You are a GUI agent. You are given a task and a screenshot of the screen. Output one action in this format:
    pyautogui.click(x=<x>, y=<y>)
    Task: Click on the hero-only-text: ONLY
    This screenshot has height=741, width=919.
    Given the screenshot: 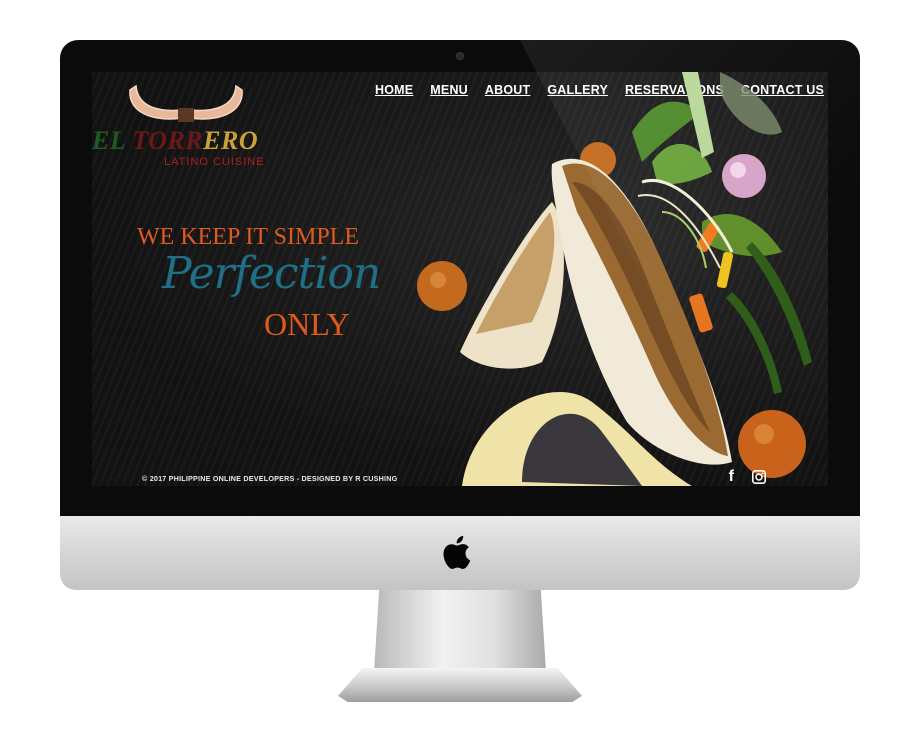 What is the action you would take?
    pyautogui.click(x=307, y=324)
    